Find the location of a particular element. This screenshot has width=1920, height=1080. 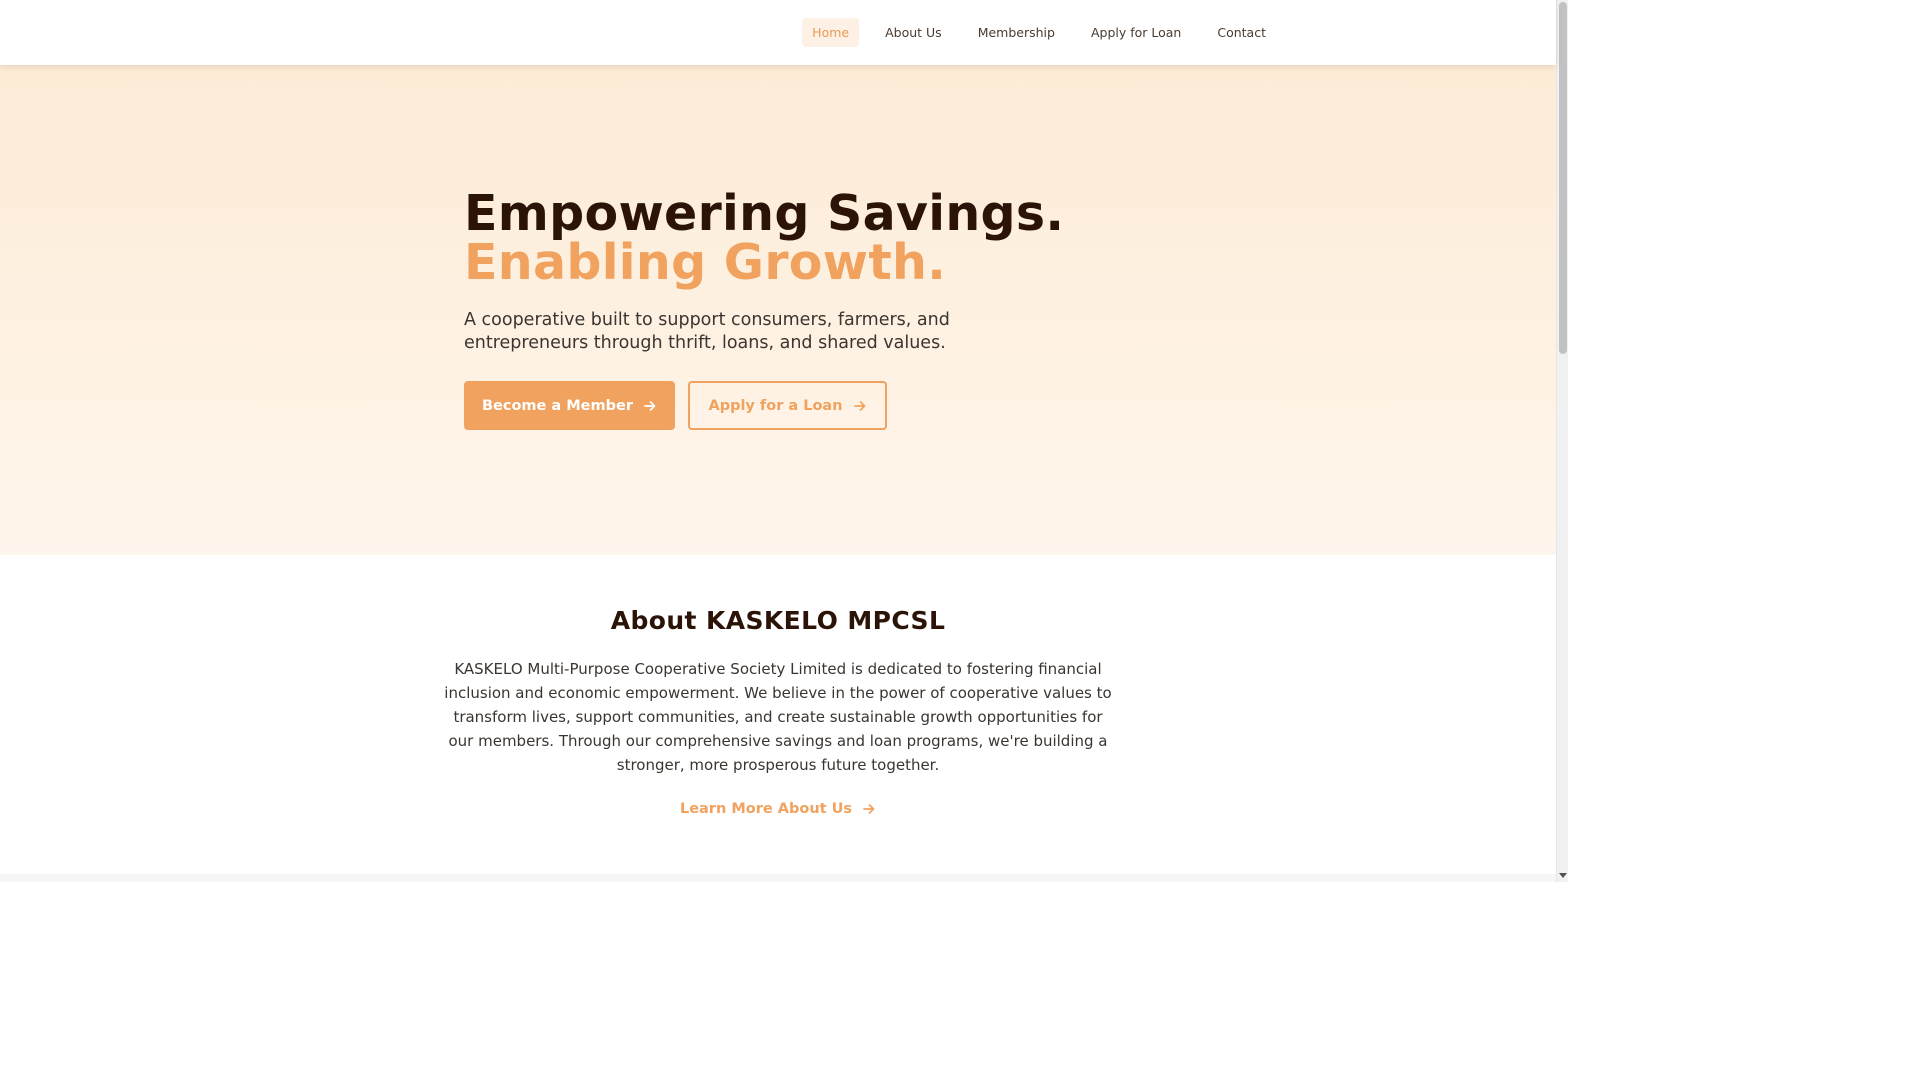

learn-more-link: Learn More About Us is located at coordinates (778, 809).